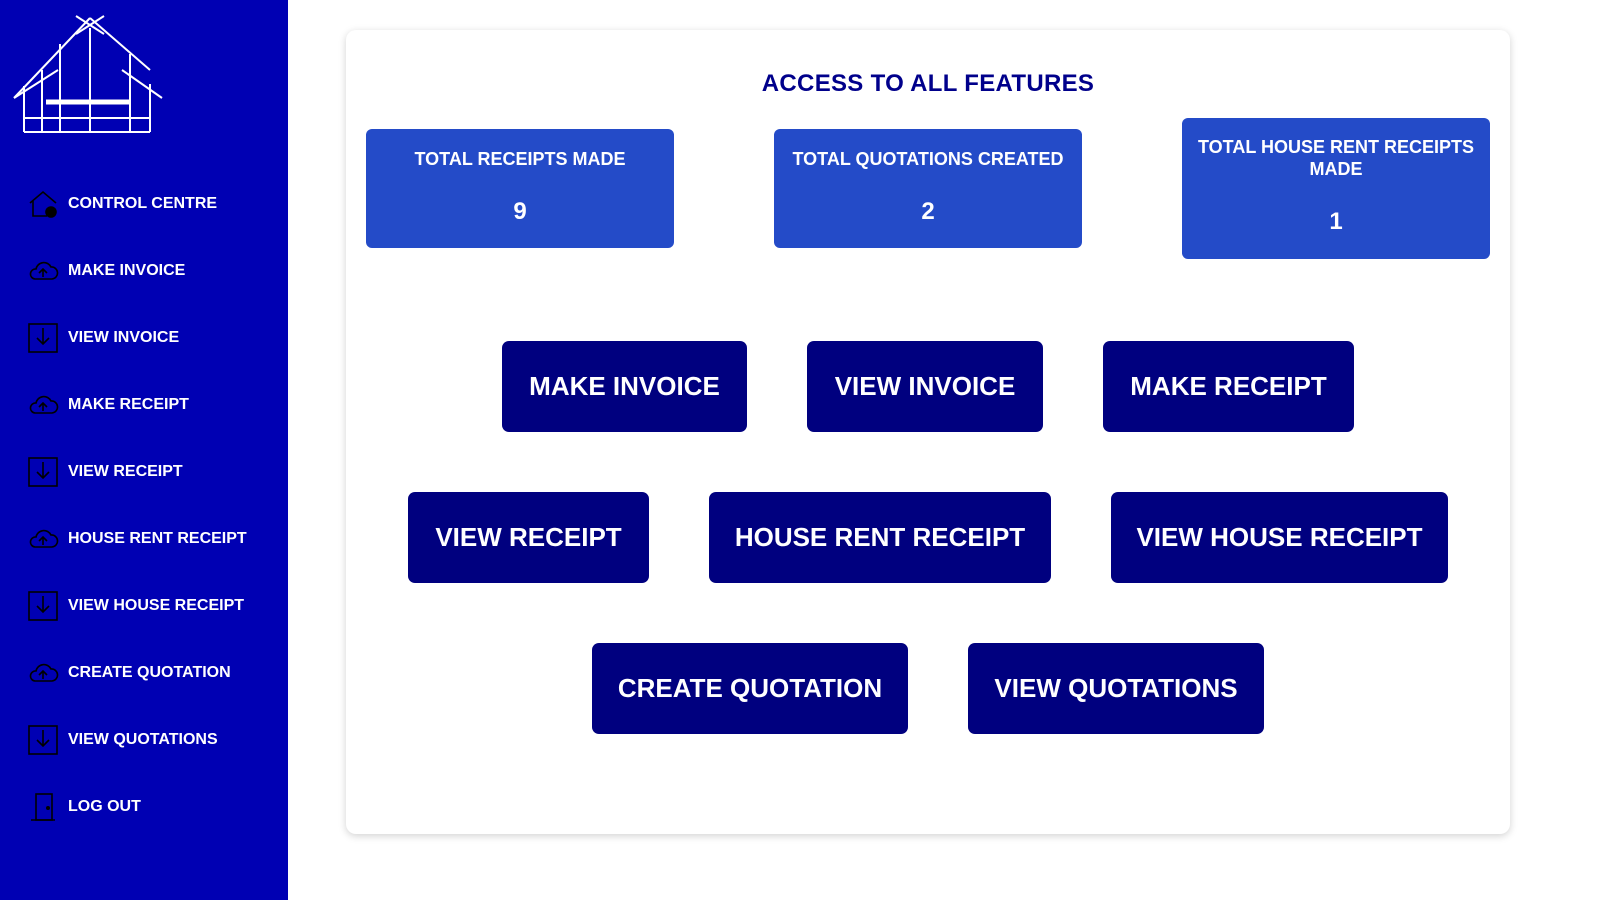 This screenshot has width=1600, height=900. Describe the element at coordinates (528, 537) in the screenshot. I see `view-receipt-button: VIEW RECEIPT` at that location.